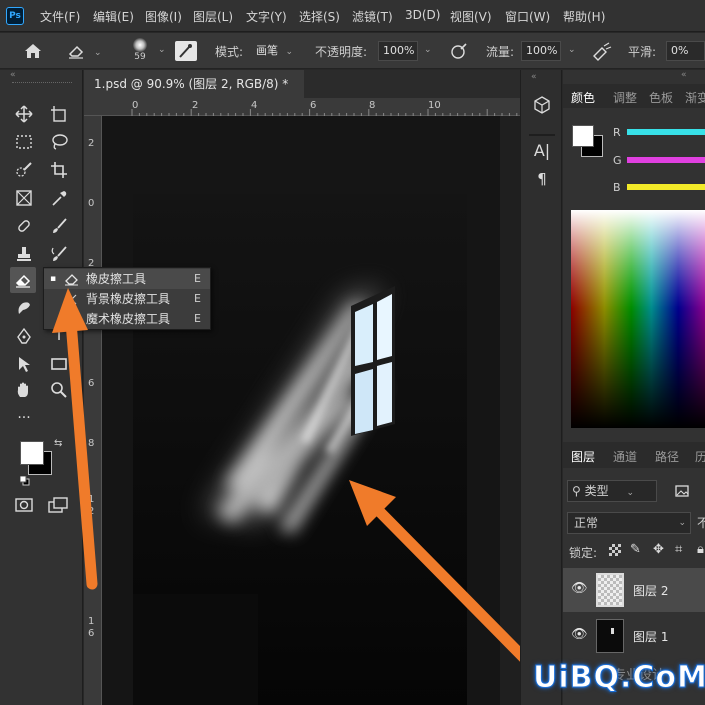 The image size is (705, 705). What do you see at coordinates (91, 383) in the screenshot?
I see `ruler-label: 6` at bounding box center [91, 383].